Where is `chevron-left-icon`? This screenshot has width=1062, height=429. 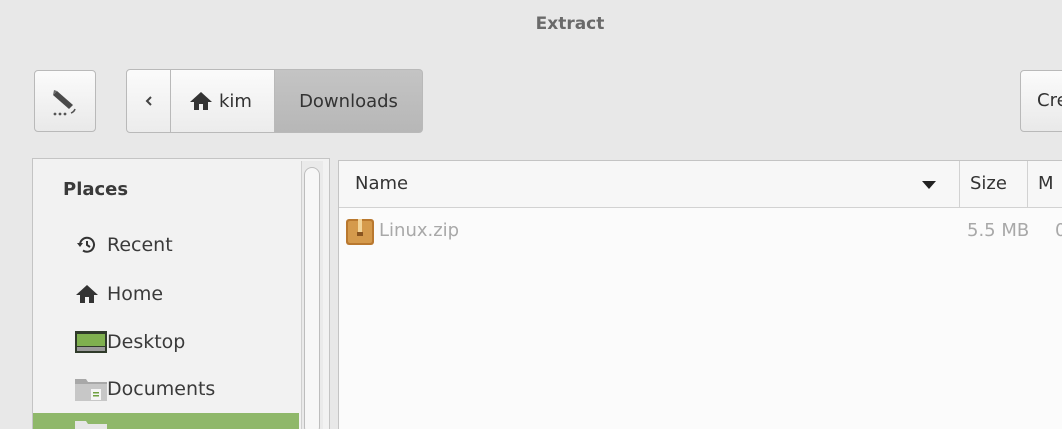 chevron-left-icon is located at coordinates (148, 101).